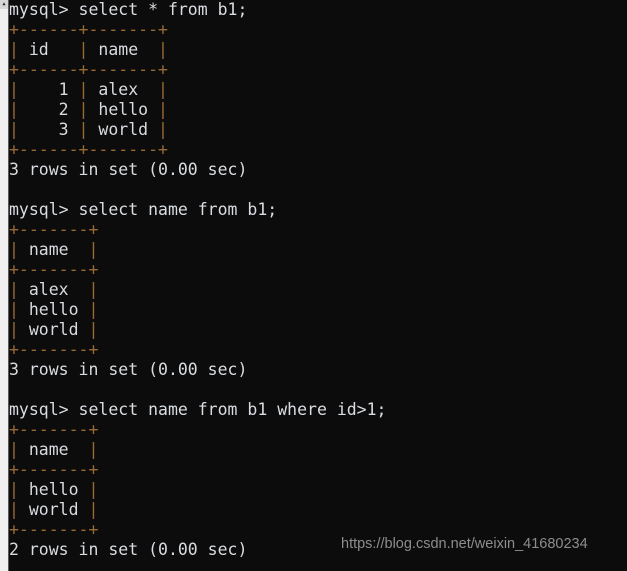  Describe the element at coordinates (464, 544) in the screenshot. I see `watermark-url: https://blog.csdn.net/weixin_41680234` at that location.